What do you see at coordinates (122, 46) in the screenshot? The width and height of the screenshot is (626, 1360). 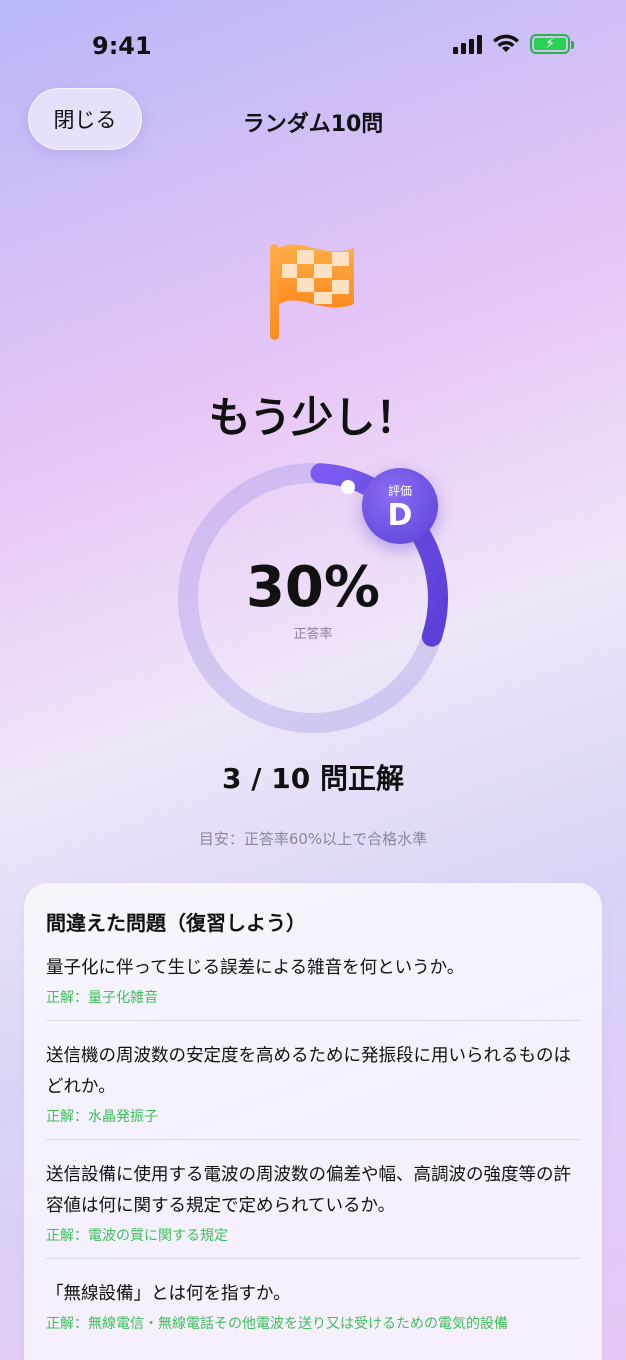 I see `status-time: 9:41` at bounding box center [122, 46].